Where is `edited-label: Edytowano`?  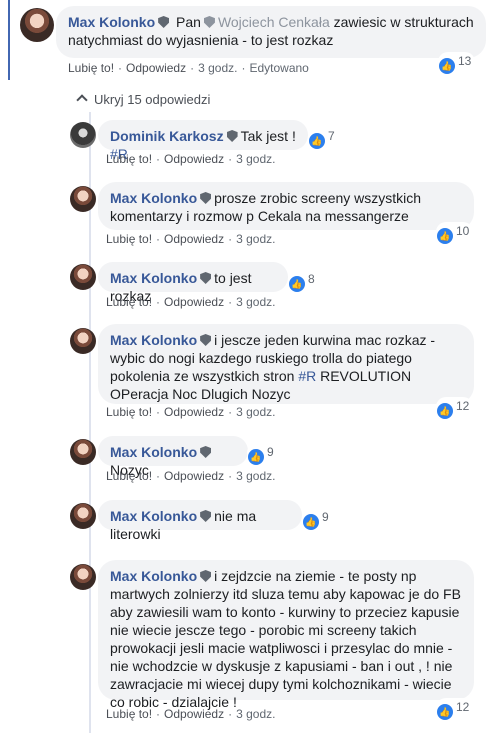 edited-label: Edytowano is located at coordinates (279, 68).